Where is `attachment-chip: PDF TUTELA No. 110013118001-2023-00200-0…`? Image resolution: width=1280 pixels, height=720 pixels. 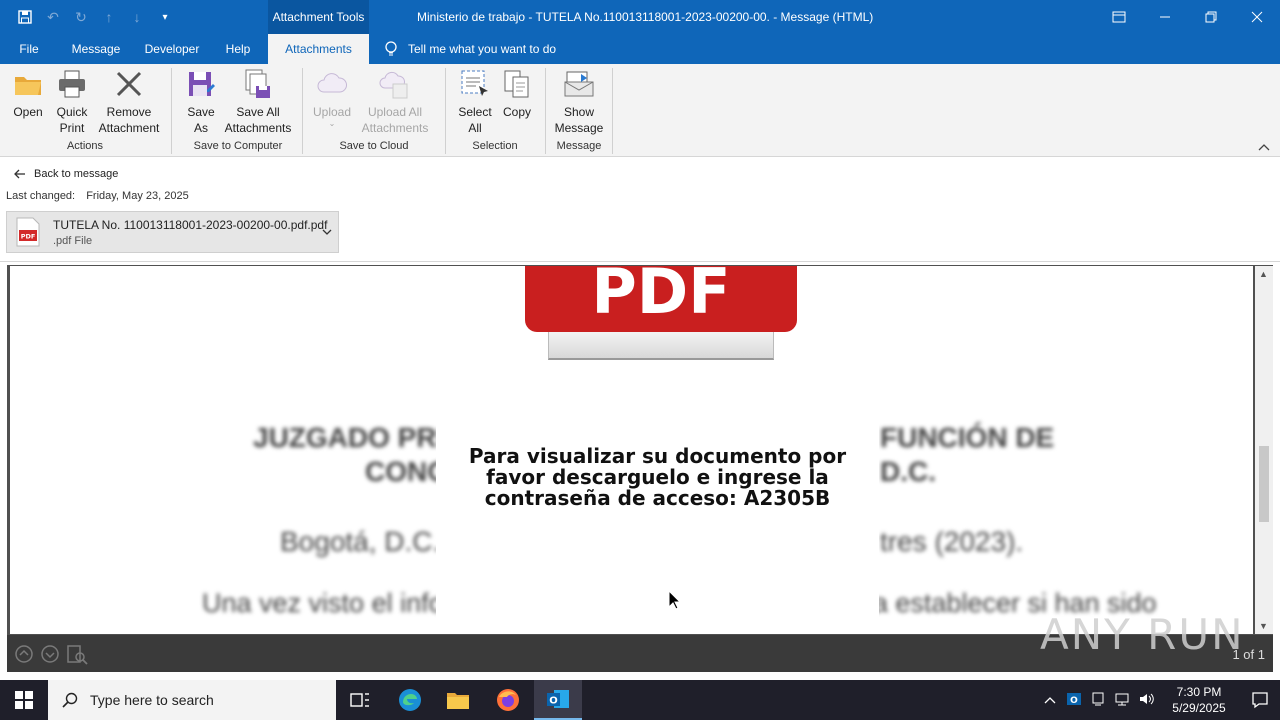 attachment-chip: PDF TUTELA No. 110013118001-2023-00200-0… is located at coordinates (172, 232).